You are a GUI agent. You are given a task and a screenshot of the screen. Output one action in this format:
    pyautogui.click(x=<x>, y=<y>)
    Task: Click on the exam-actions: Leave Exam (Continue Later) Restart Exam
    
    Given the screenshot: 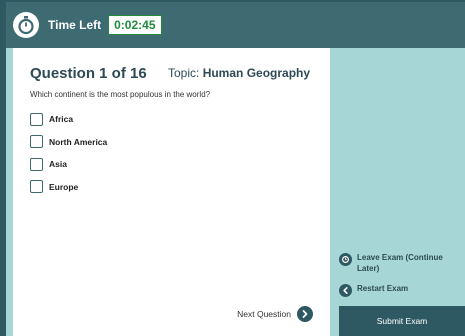 What is the action you would take?
    pyautogui.click(x=402, y=274)
    